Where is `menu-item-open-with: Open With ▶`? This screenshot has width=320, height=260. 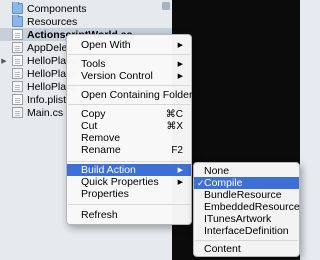 menu-item-open-with: Open With ▶ is located at coordinates (129, 45).